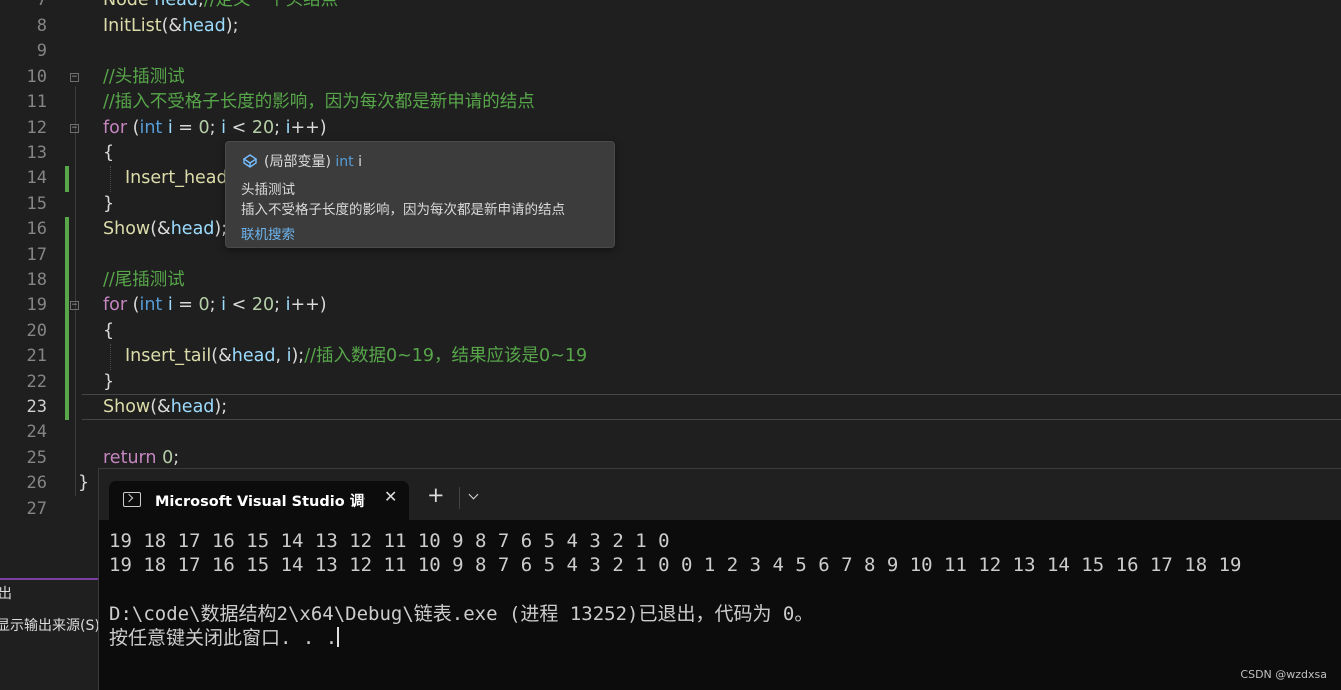  Describe the element at coordinates (670, 153) in the screenshot. I see `code-line: 13 {` at that location.